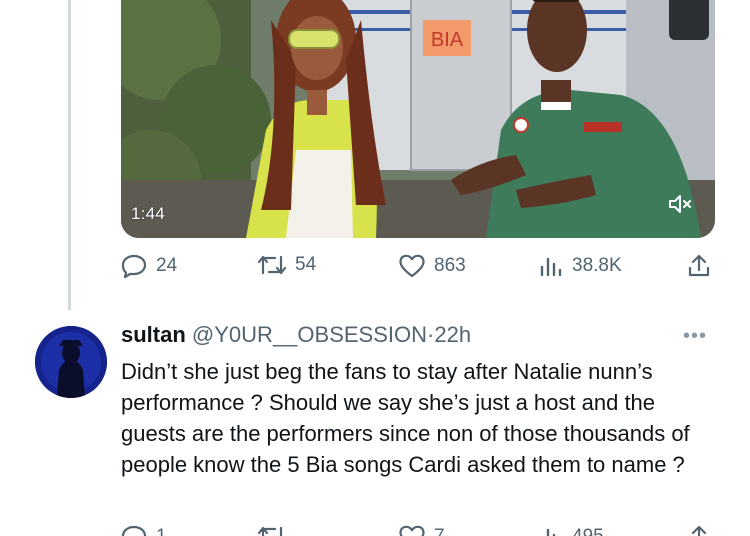  Describe the element at coordinates (450, 265) in the screenshot. I see `like-count: 863` at that location.